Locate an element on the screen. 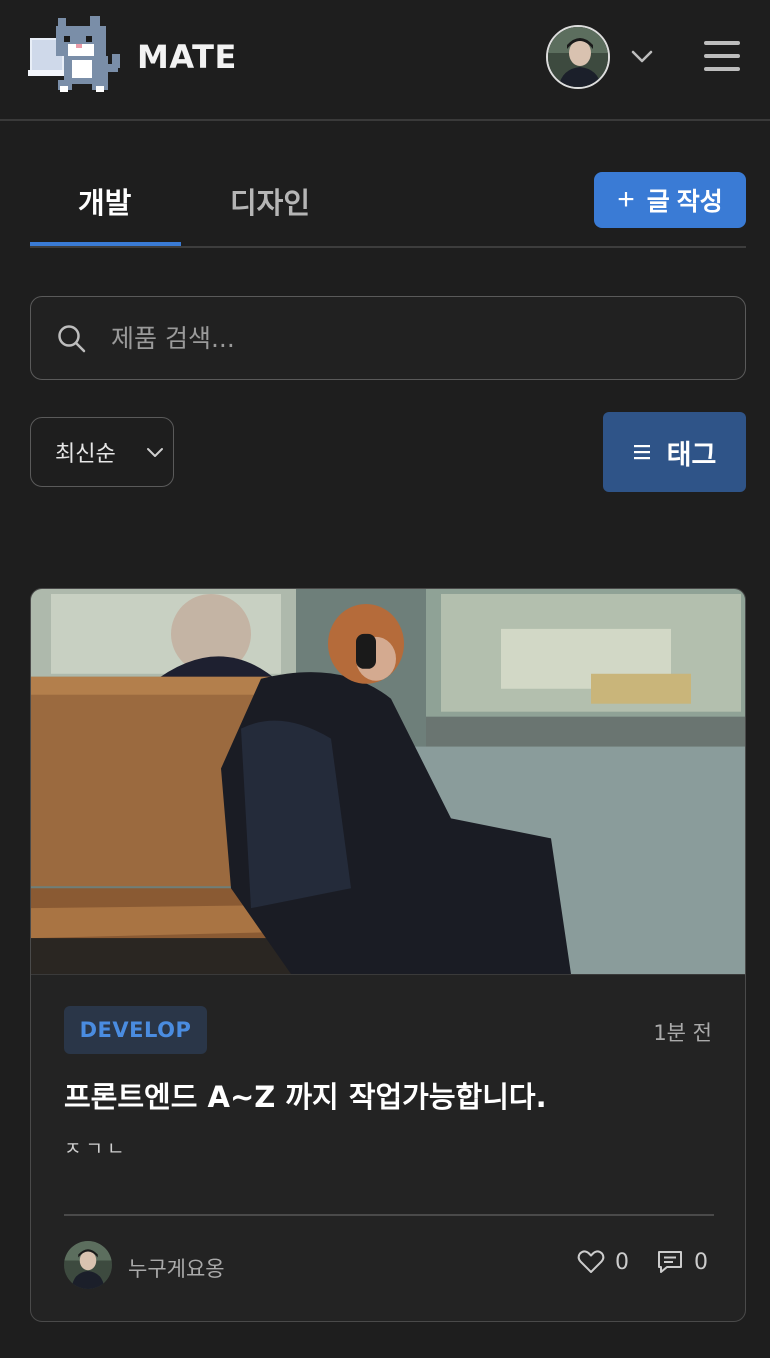  search-bar is located at coordinates (388, 338).